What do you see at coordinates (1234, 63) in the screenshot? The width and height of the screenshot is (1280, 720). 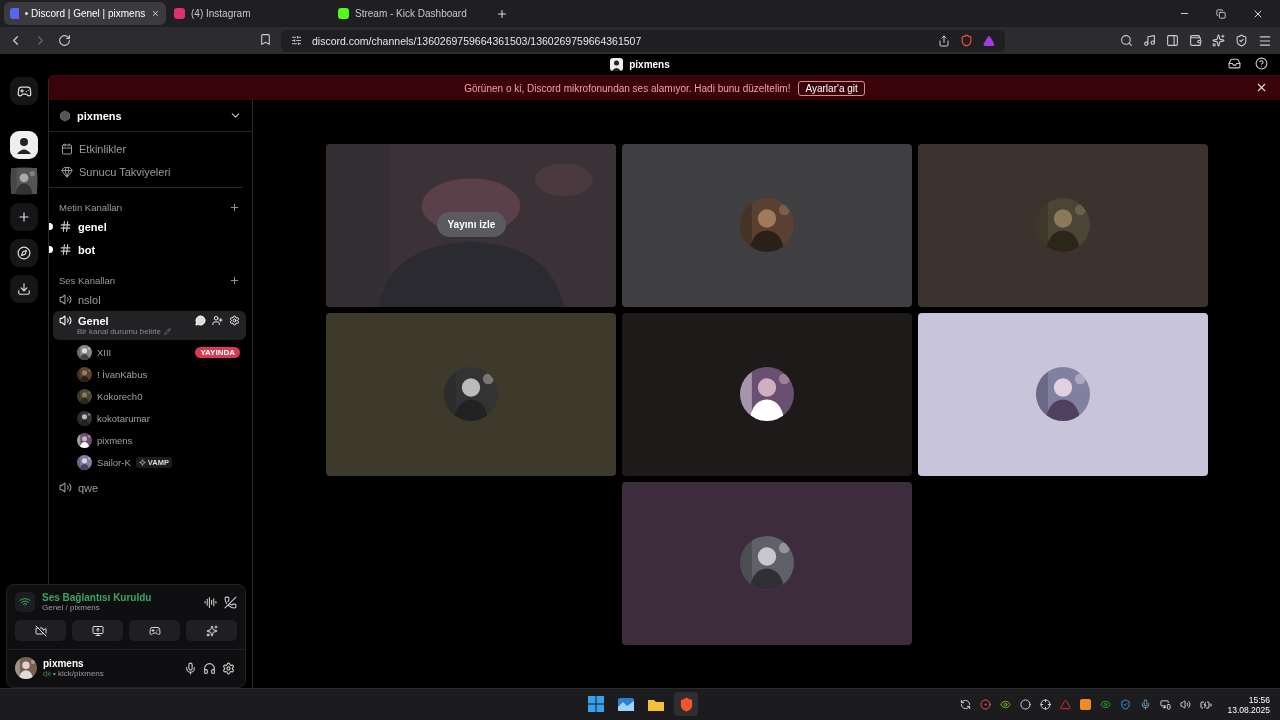 I see `inbox-icon` at bounding box center [1234, 63].